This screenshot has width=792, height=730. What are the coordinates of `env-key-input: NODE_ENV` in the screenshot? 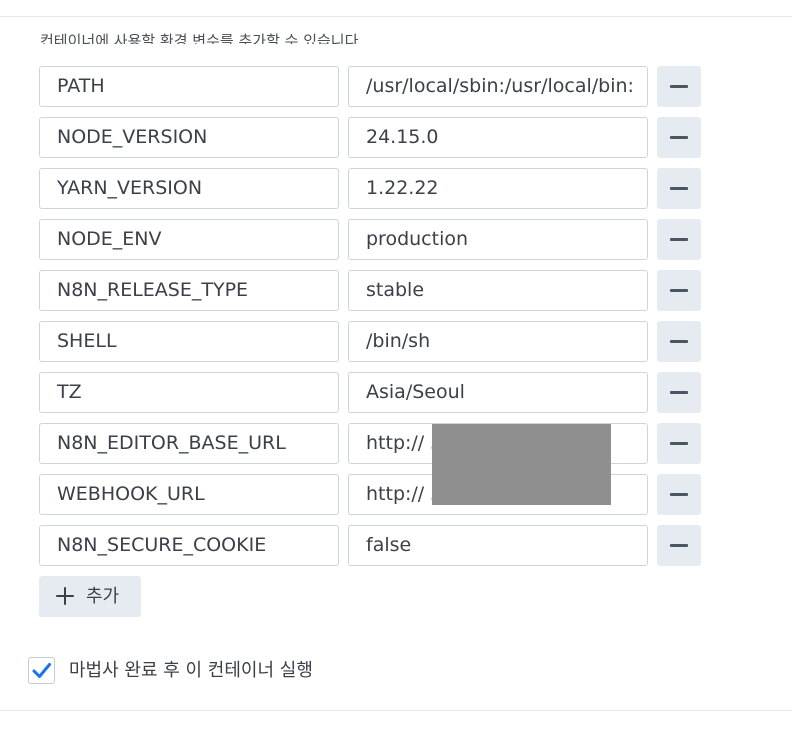 It's located at (189, 239).